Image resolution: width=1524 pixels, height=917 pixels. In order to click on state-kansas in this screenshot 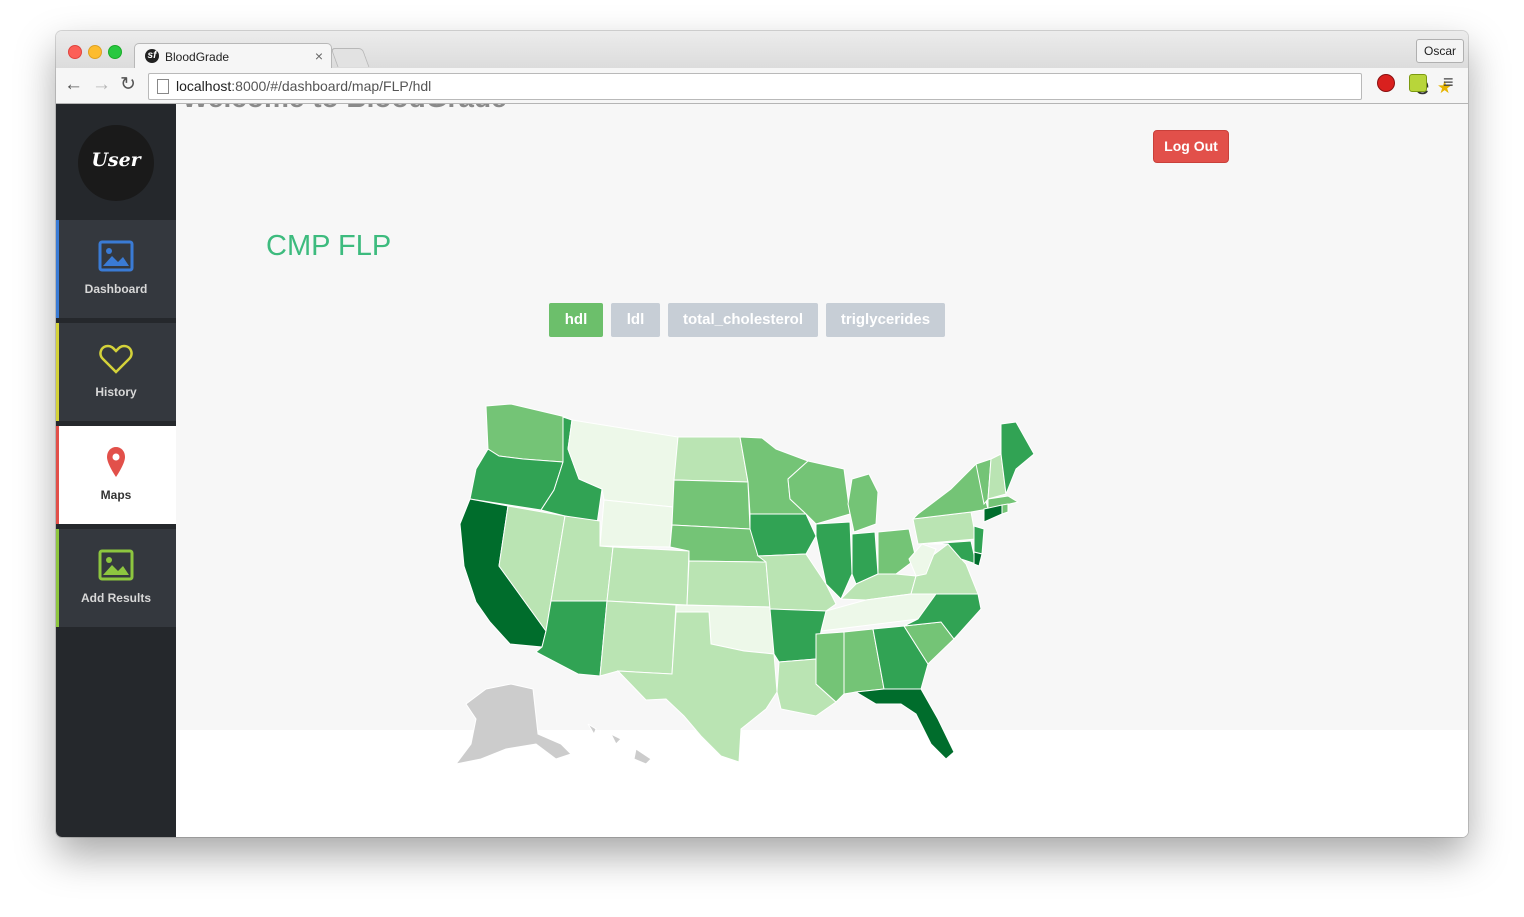, I will do `click(728, 584)`.